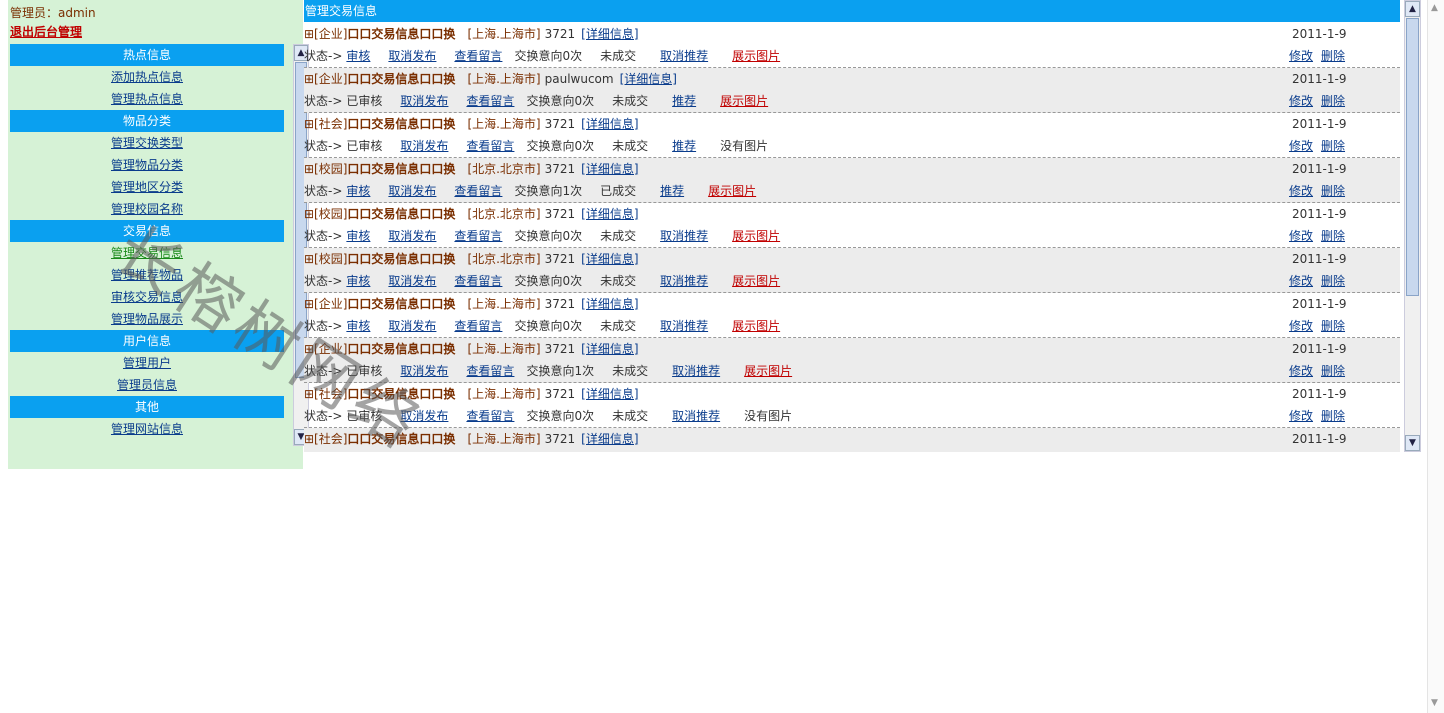 The height and width of the screenshot is (713, 1444). What do you see at coordinates (548, 56) in the screenshot?
I see `exchange-intent: 交换意向0次` at bounding box center [548, 56].